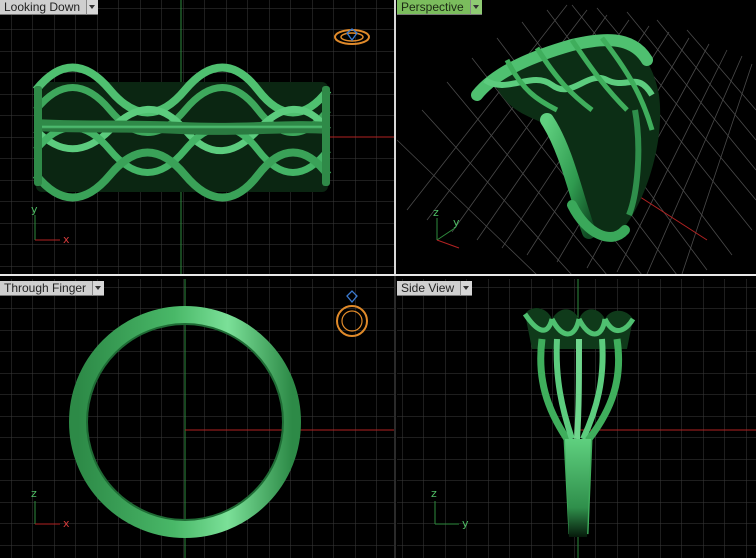 This screenshot has height=558, width=756. I want to click on viewport-tab-looking-down: Looking Down, so click(49, 7).